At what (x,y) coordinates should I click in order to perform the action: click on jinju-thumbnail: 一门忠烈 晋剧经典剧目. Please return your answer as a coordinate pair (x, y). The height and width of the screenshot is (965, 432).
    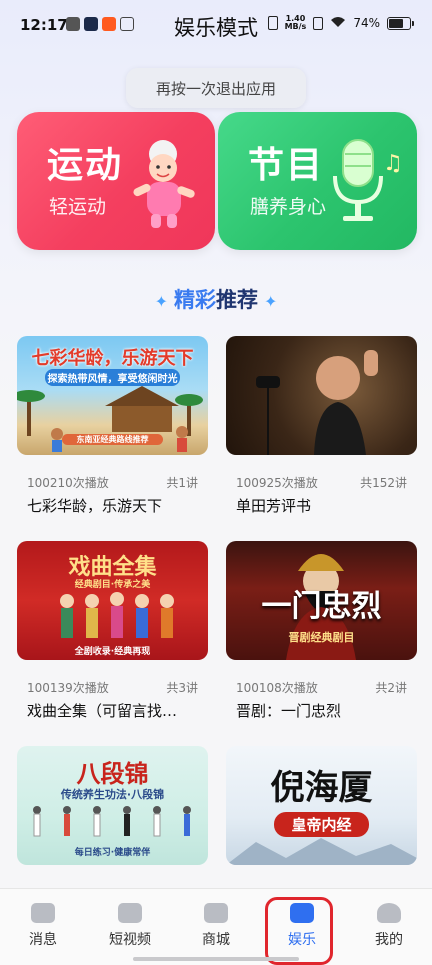
    Looking at the image, I should click on (321, 600).